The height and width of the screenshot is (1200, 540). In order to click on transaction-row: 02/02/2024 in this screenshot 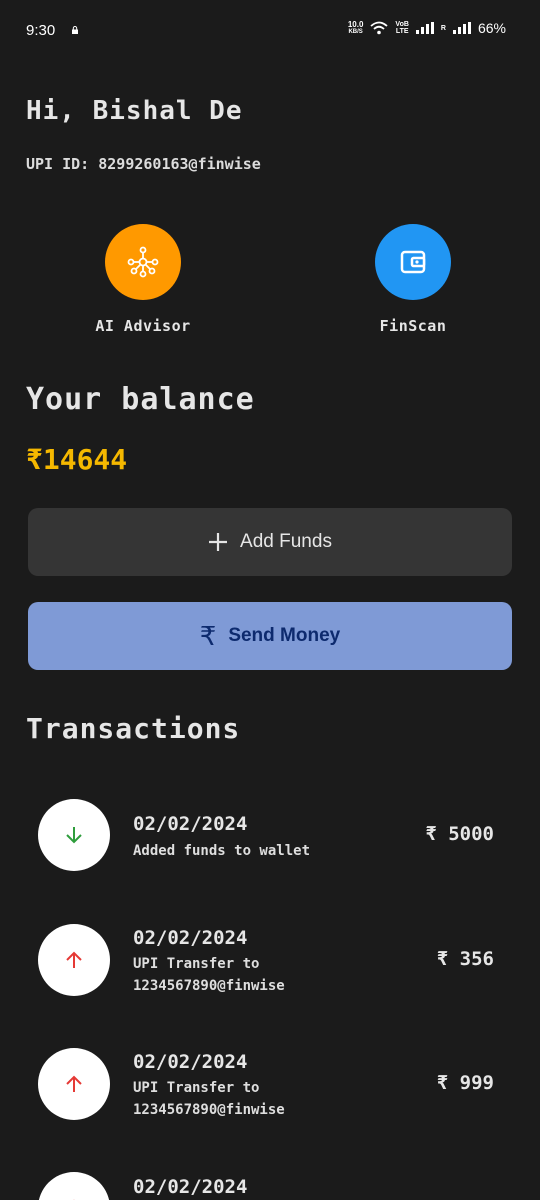, I will do `click(270, 1186)`.